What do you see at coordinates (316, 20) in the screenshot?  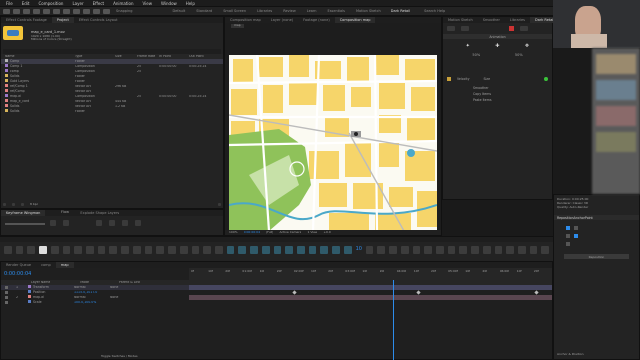 I see `tab: Footage (none)` at bounding box center [316, 20].